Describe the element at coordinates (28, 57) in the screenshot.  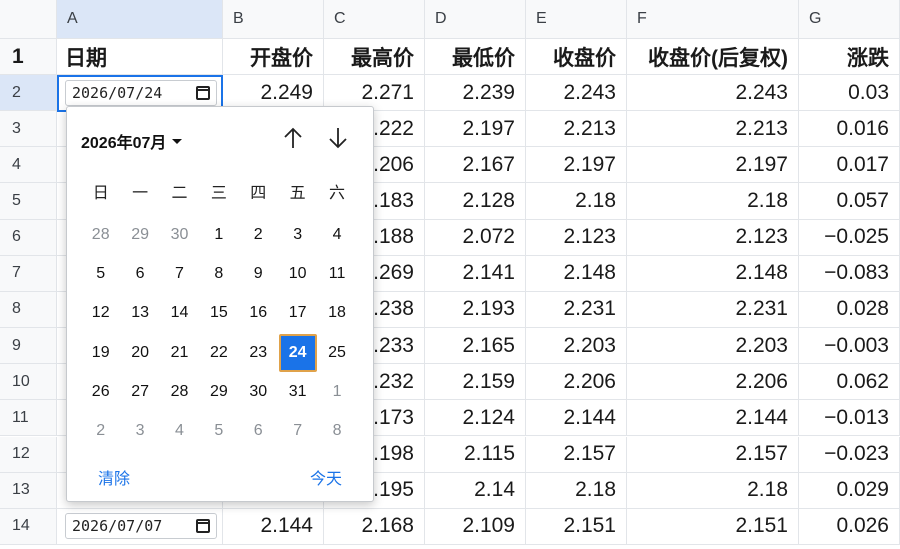
I see `row-number: 1` at that location.